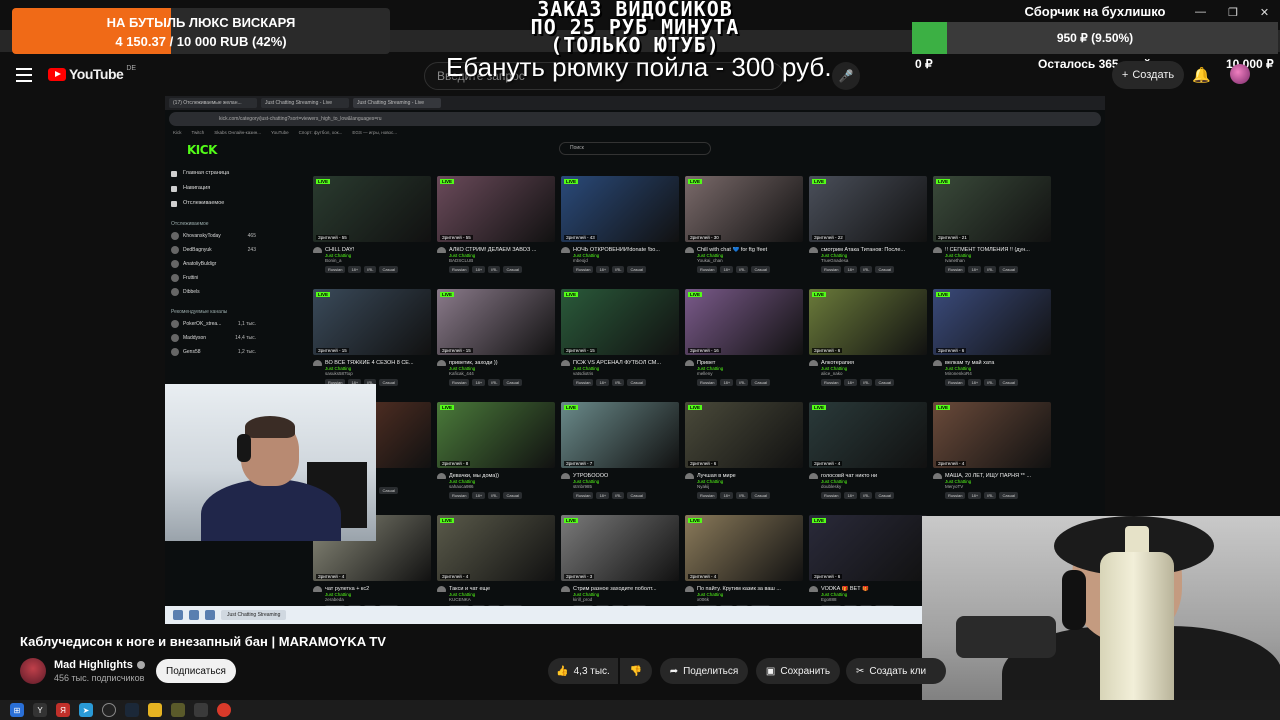 Image resolution: width=1280 pixels, height=720 pixels. I want to click on stream-title: CHILL DAY!, so click(372, 250).